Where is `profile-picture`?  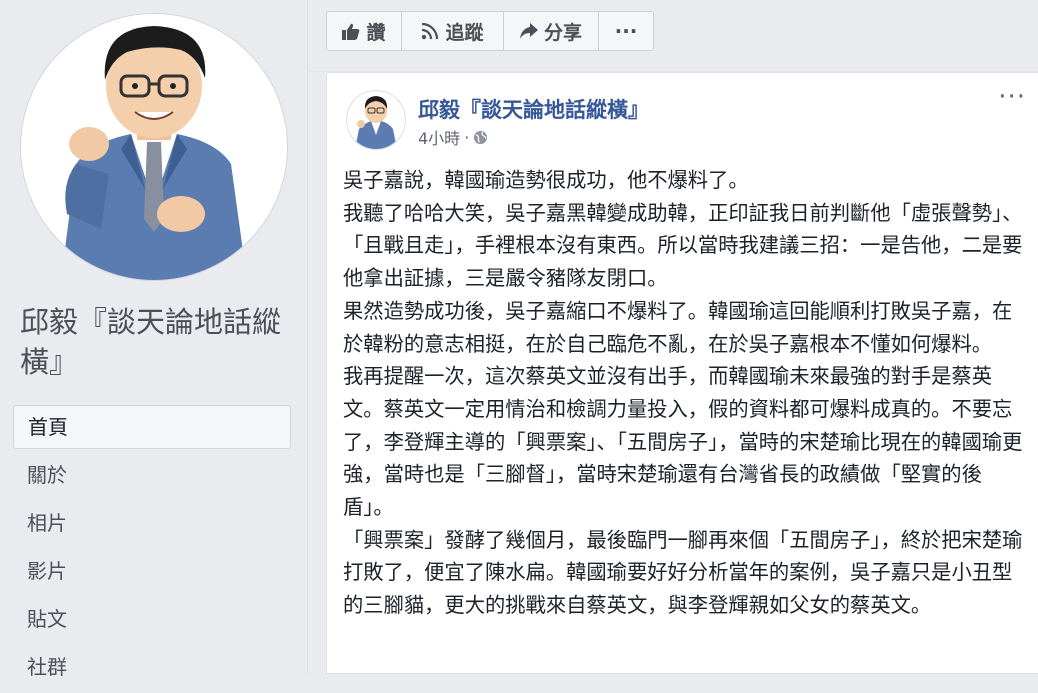 profile-picture is located at coordinates (154, 147).